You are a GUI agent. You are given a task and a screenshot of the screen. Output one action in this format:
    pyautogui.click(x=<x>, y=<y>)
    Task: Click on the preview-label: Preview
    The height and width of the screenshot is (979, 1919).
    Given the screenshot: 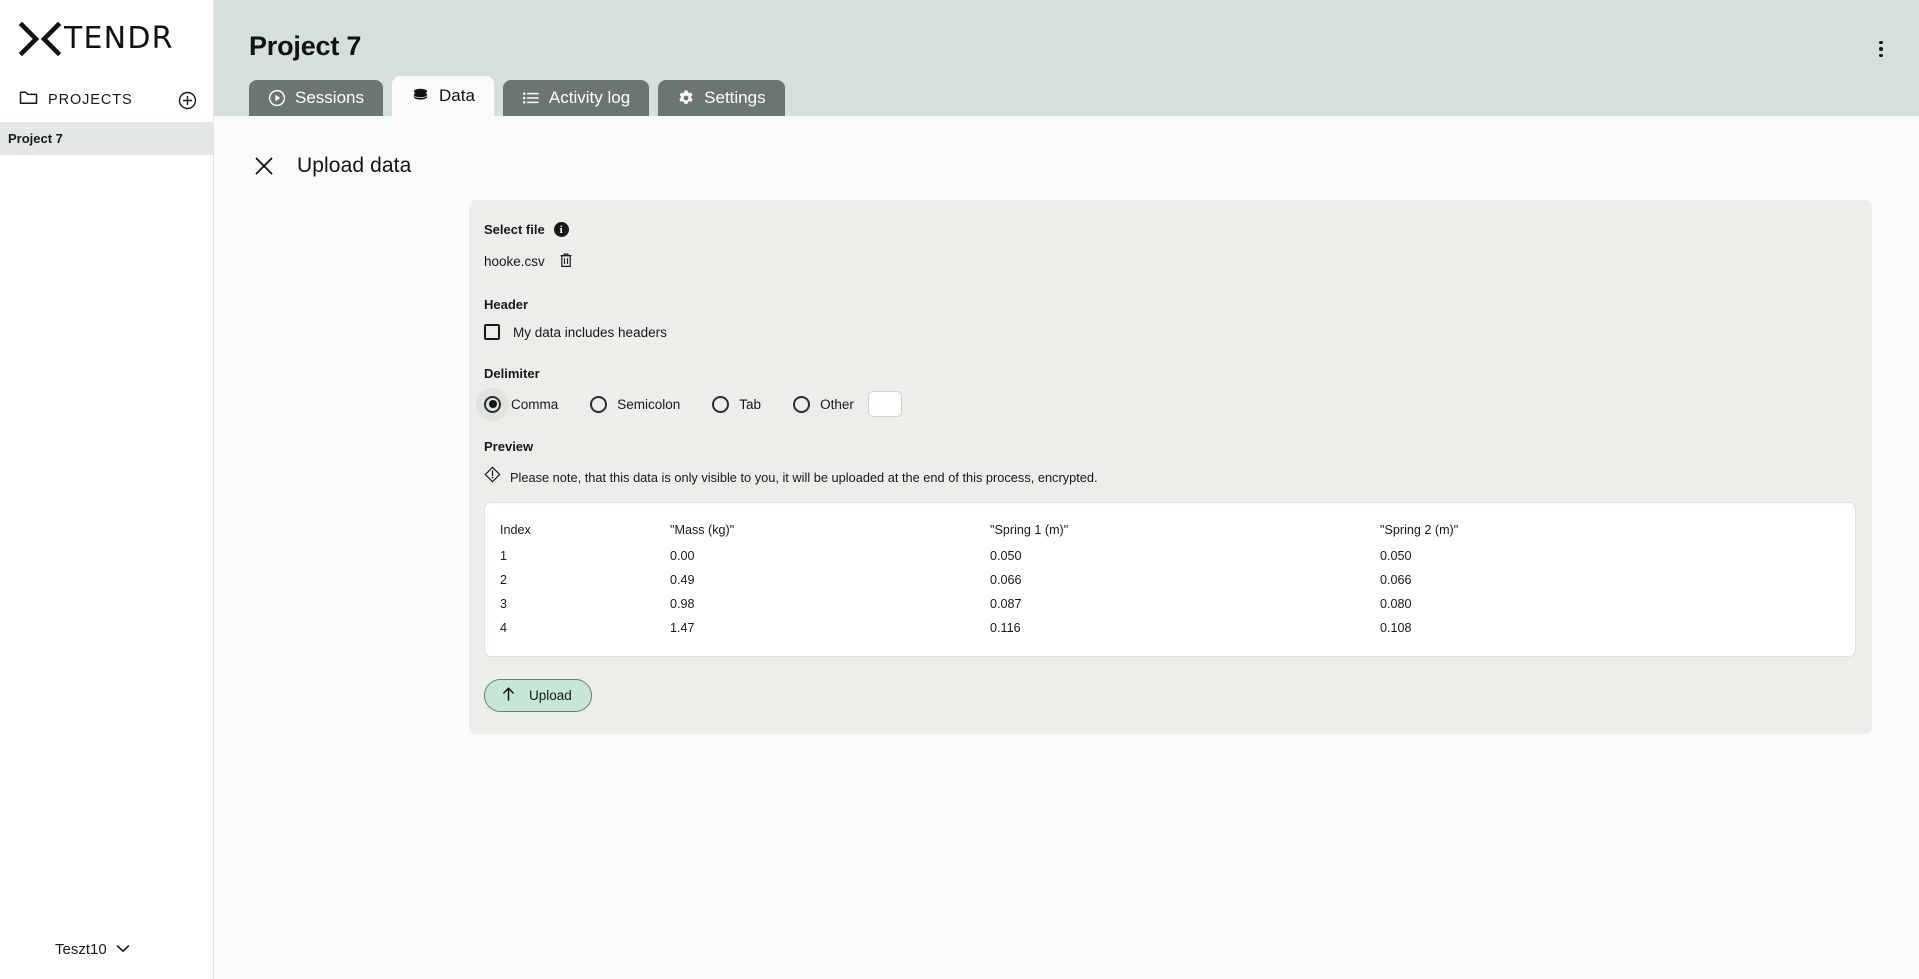 What is the action you would take?
    pyautogui.click(x=509, y=446)
    